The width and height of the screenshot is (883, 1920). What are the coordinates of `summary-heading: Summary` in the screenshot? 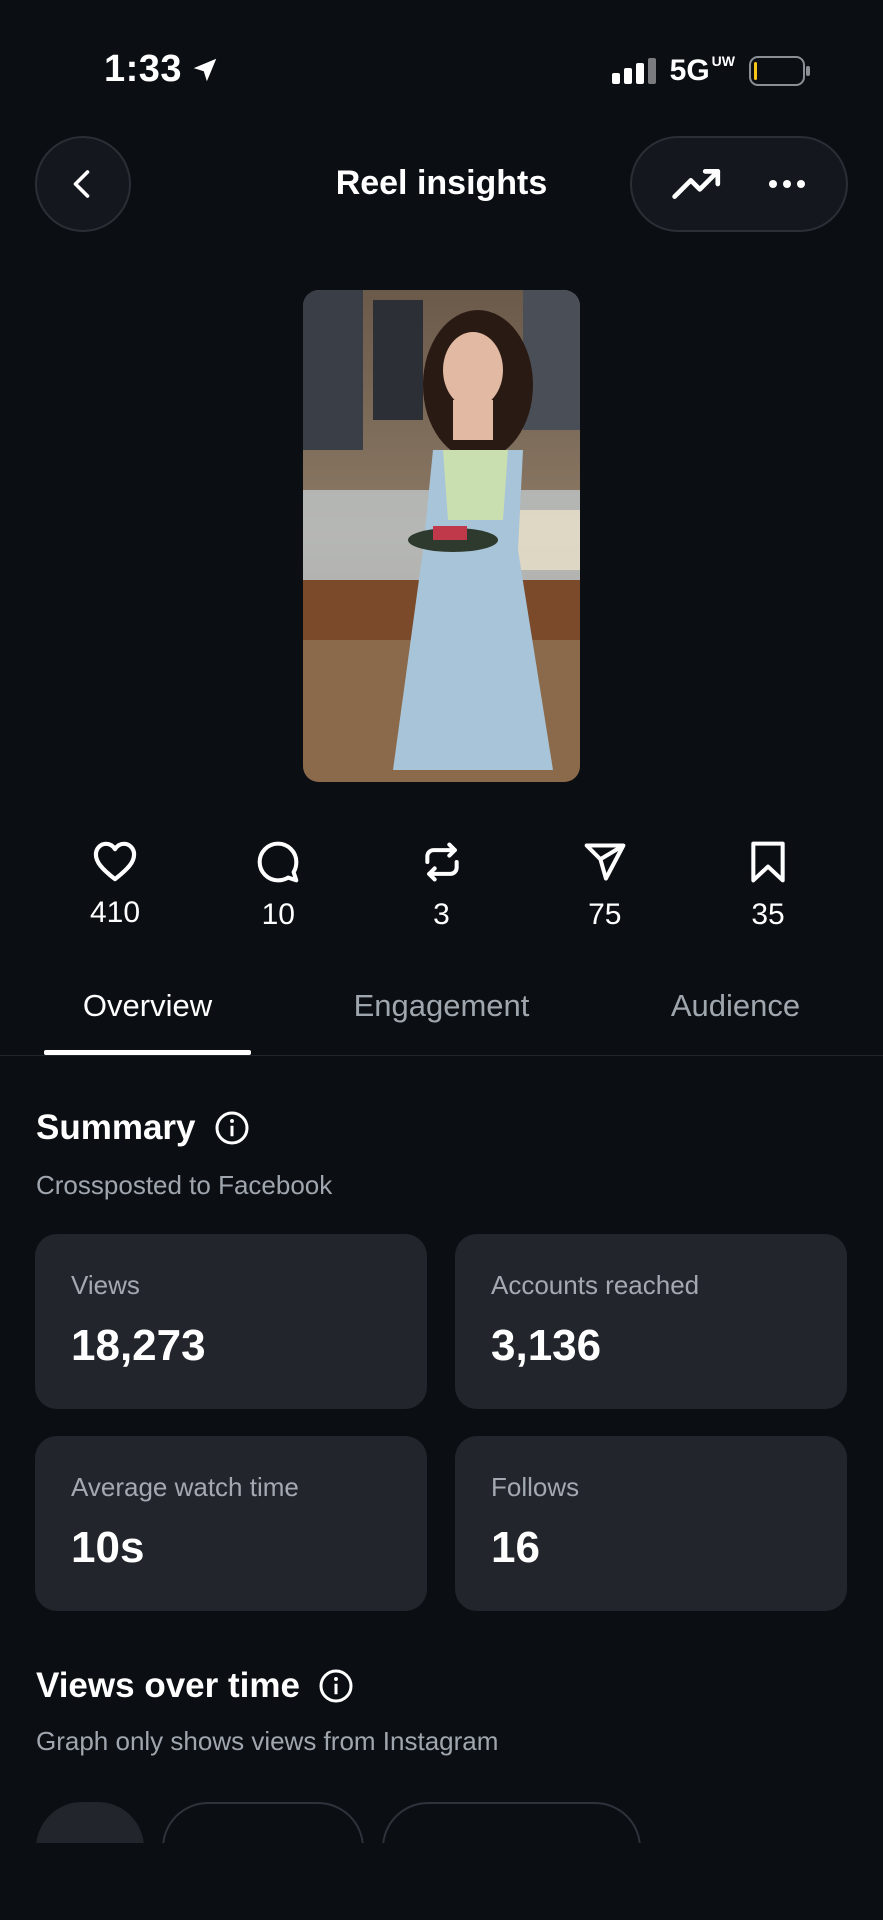 It's located at (143, 1128).